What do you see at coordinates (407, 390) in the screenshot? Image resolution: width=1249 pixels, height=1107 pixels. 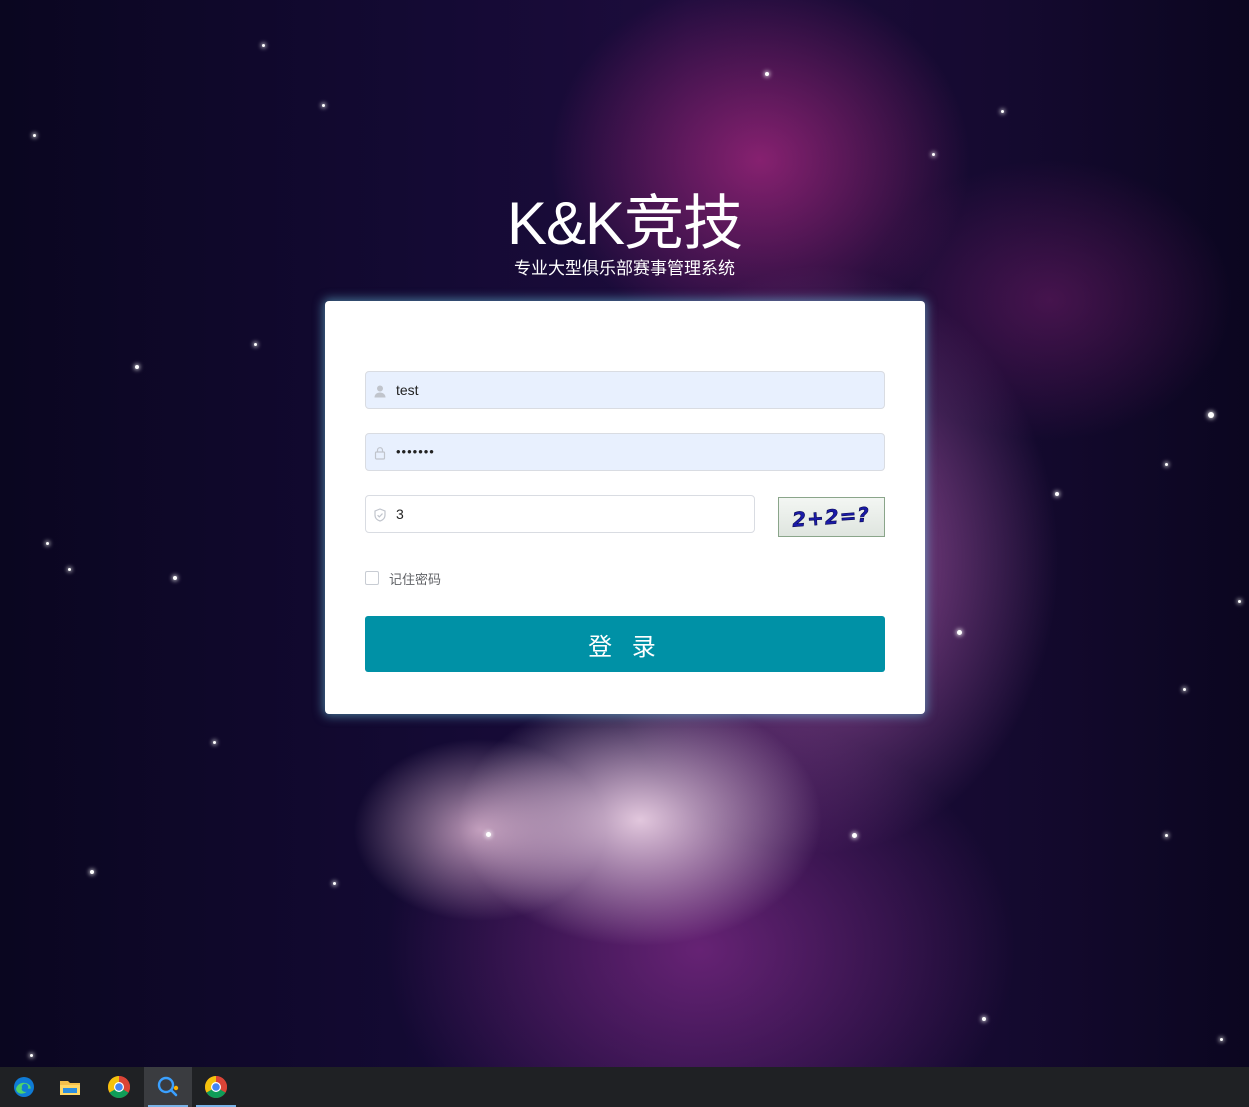 I see `username-value: test` at bounding box center [407, 390].